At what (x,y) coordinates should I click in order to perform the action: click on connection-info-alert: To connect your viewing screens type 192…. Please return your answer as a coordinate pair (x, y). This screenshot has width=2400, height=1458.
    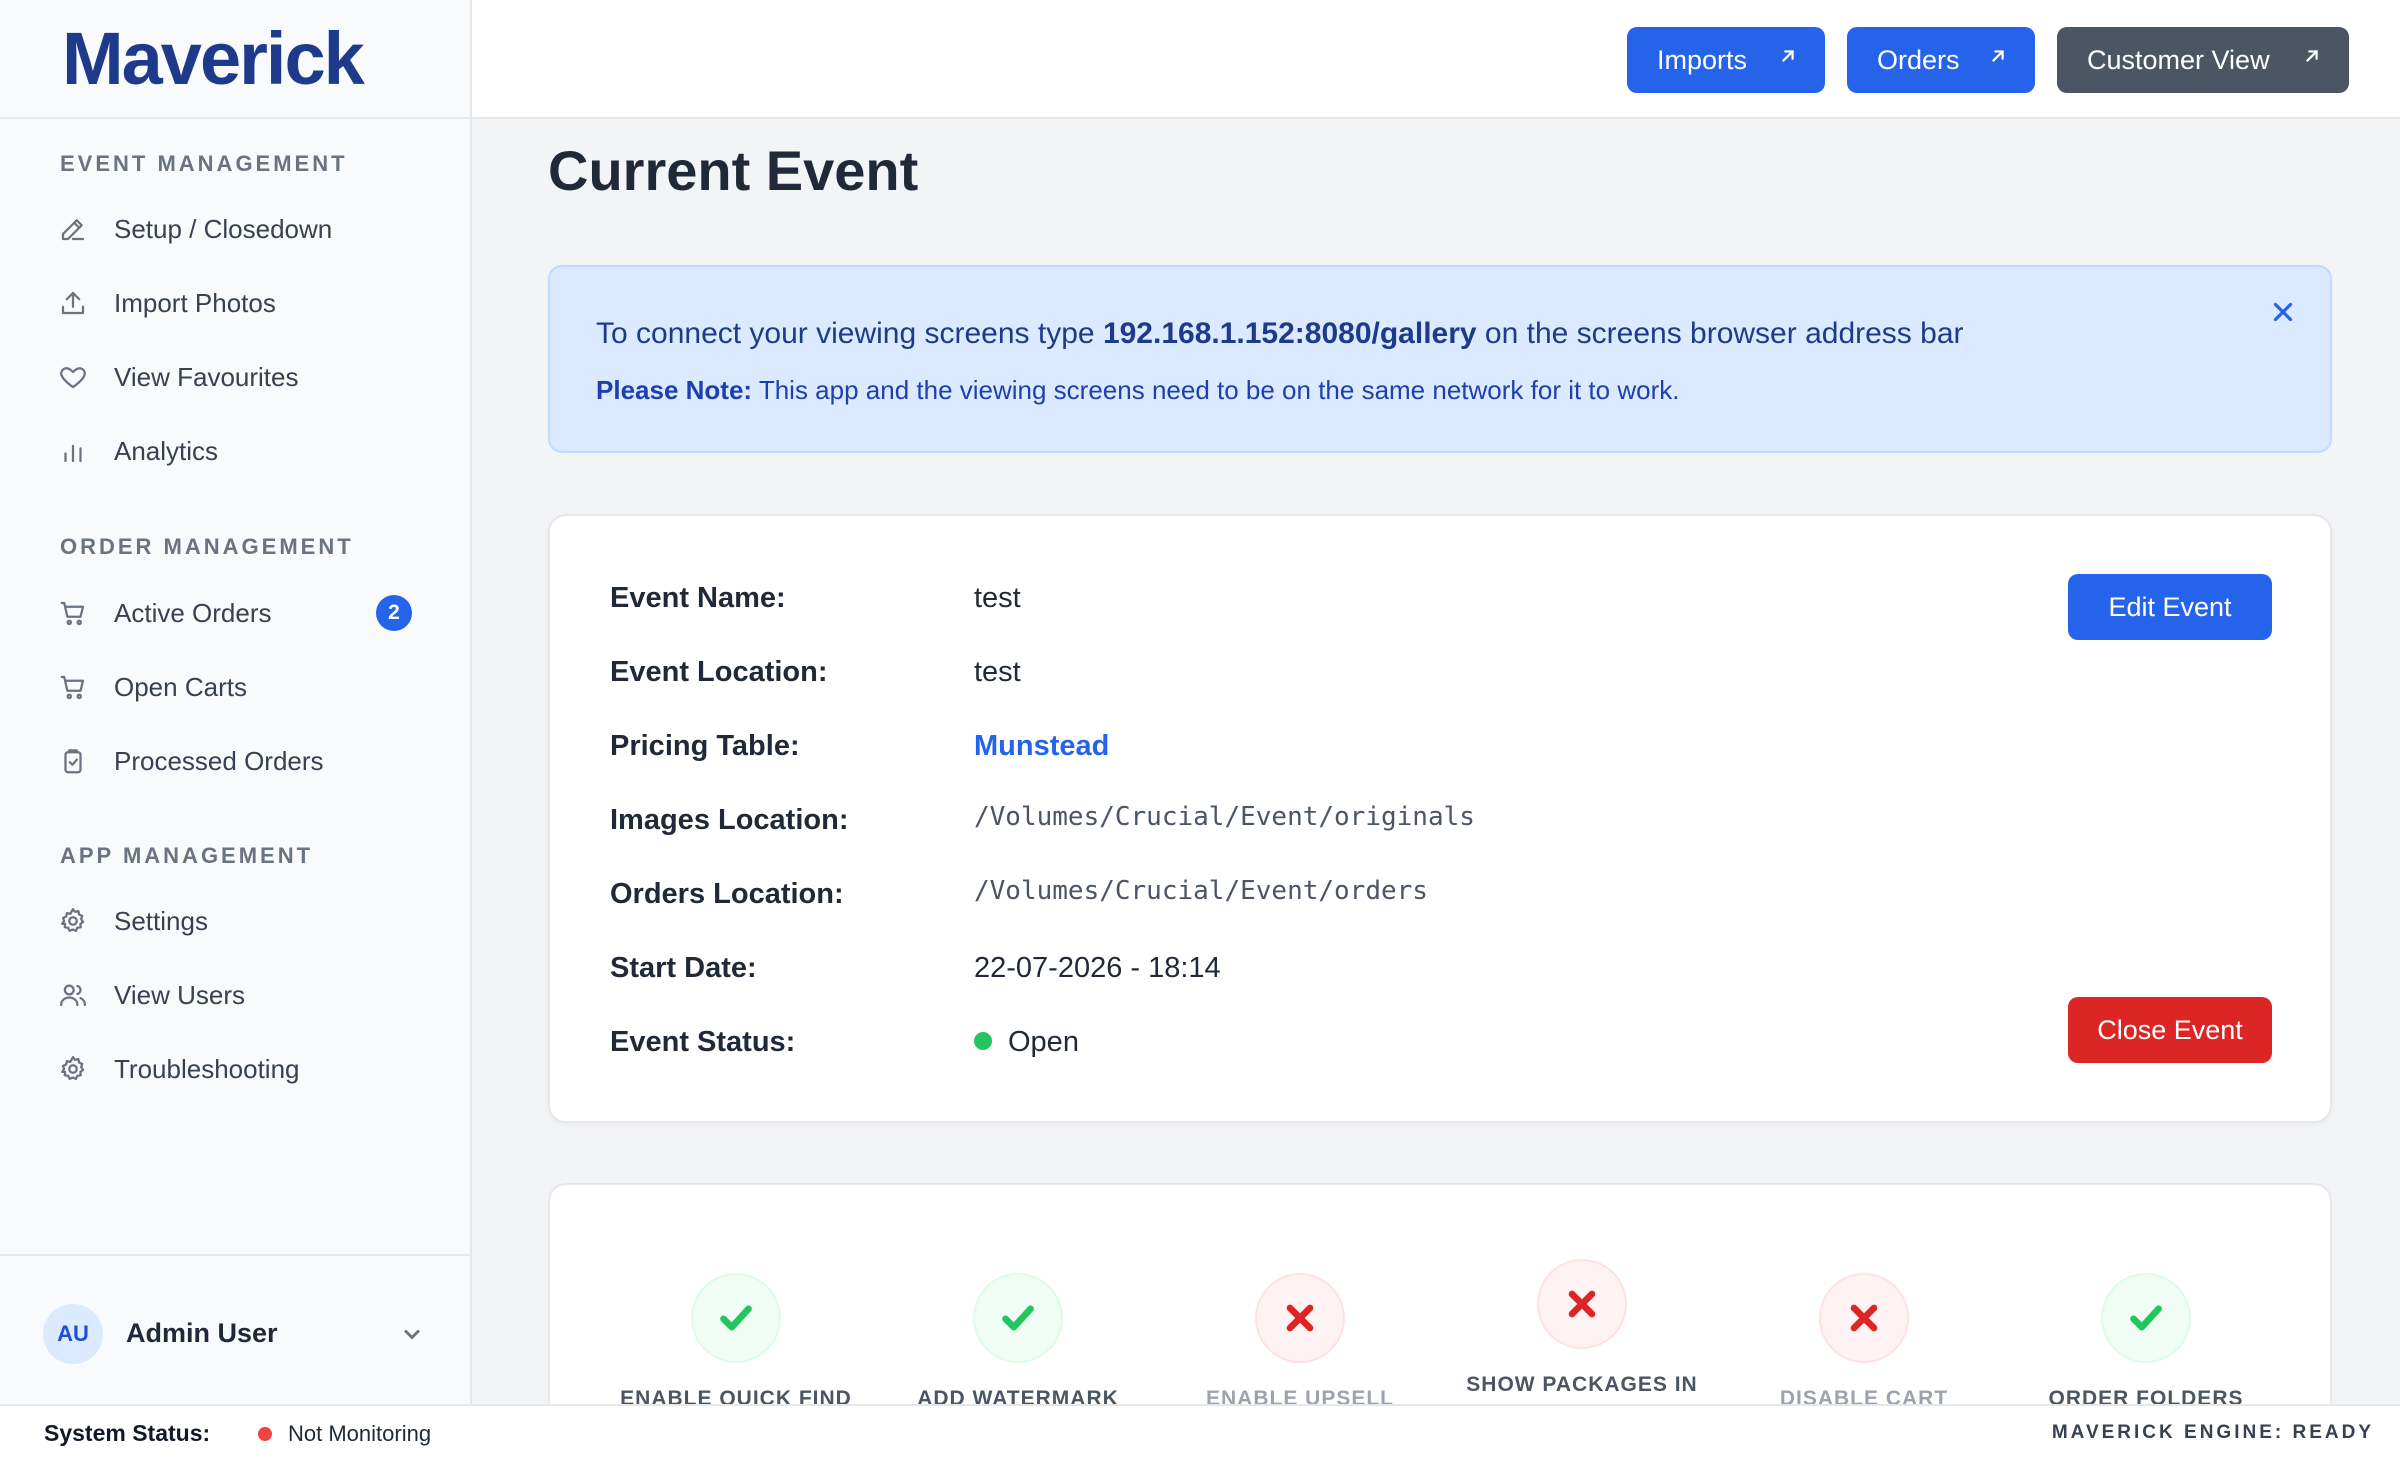
    Looking at the image, I should click on (1440, 359).